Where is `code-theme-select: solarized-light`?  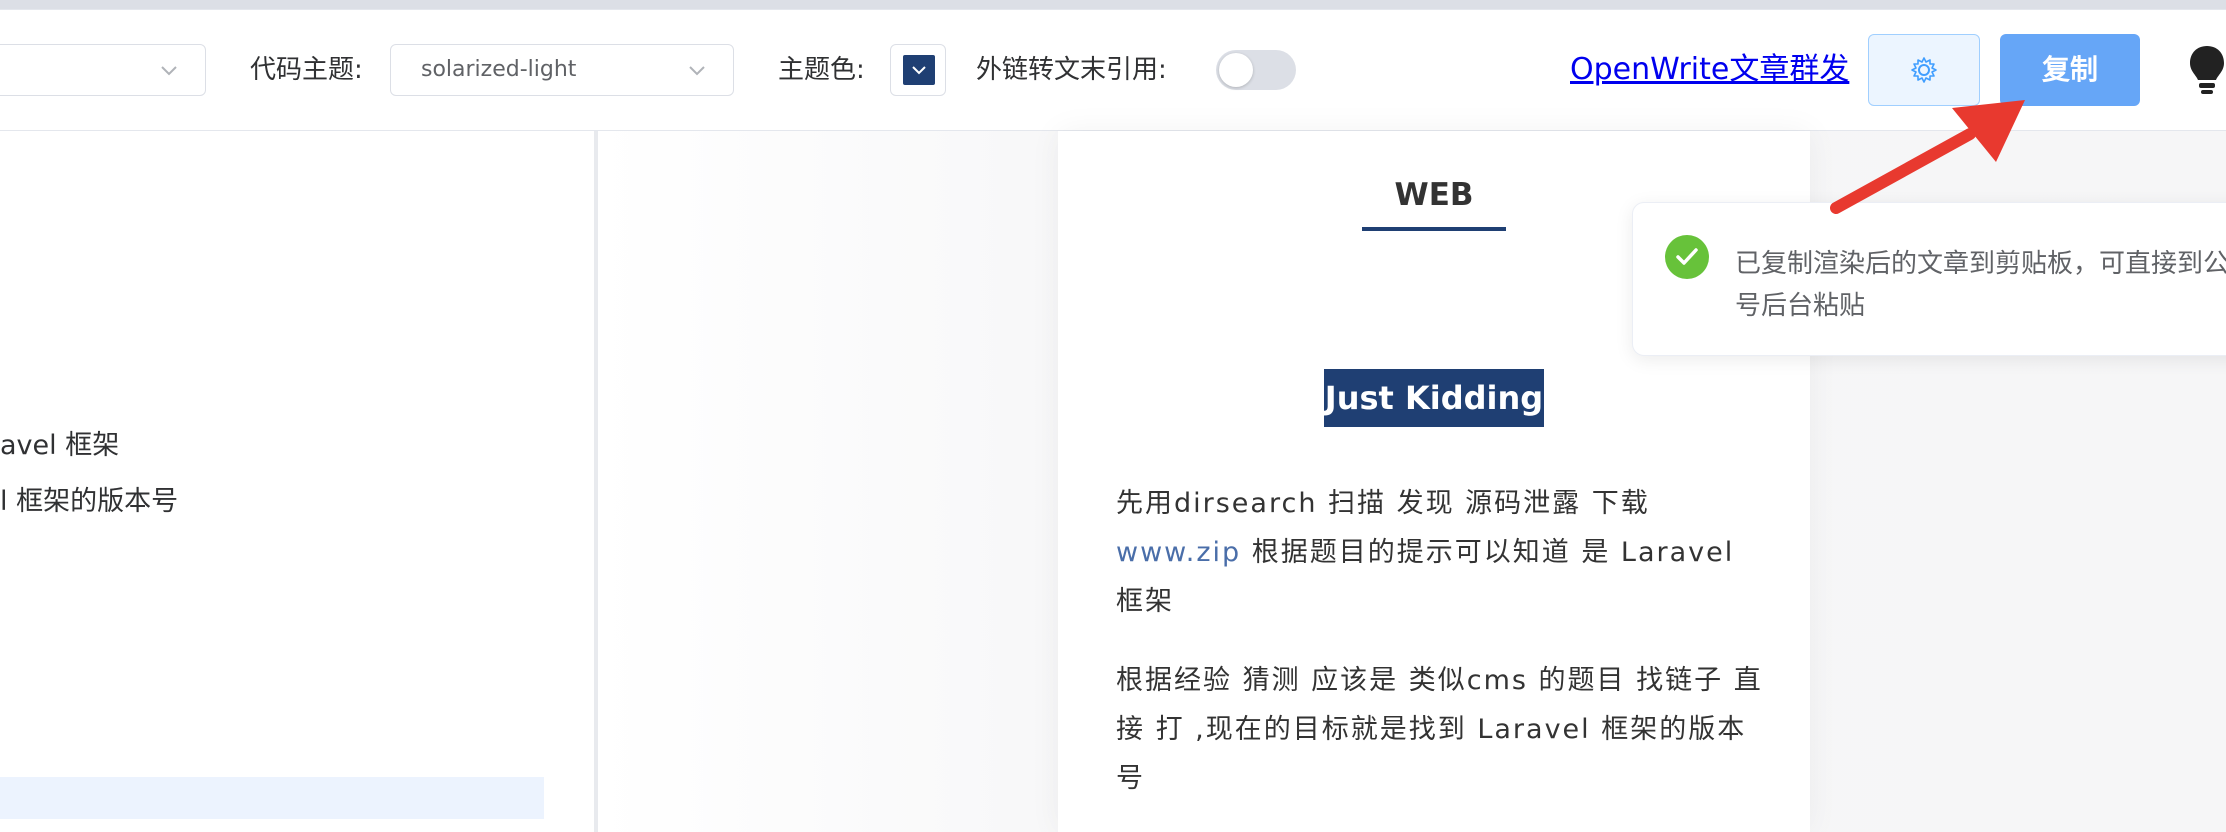
code-theme-select: solarized-light is located at coordinates (562, 70).